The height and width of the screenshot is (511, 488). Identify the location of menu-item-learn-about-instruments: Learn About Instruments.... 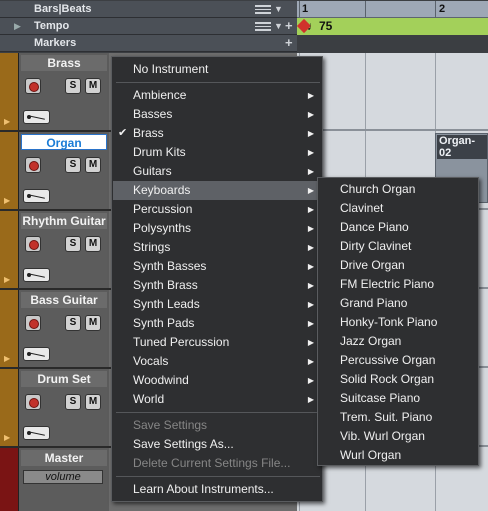
(217, 489).